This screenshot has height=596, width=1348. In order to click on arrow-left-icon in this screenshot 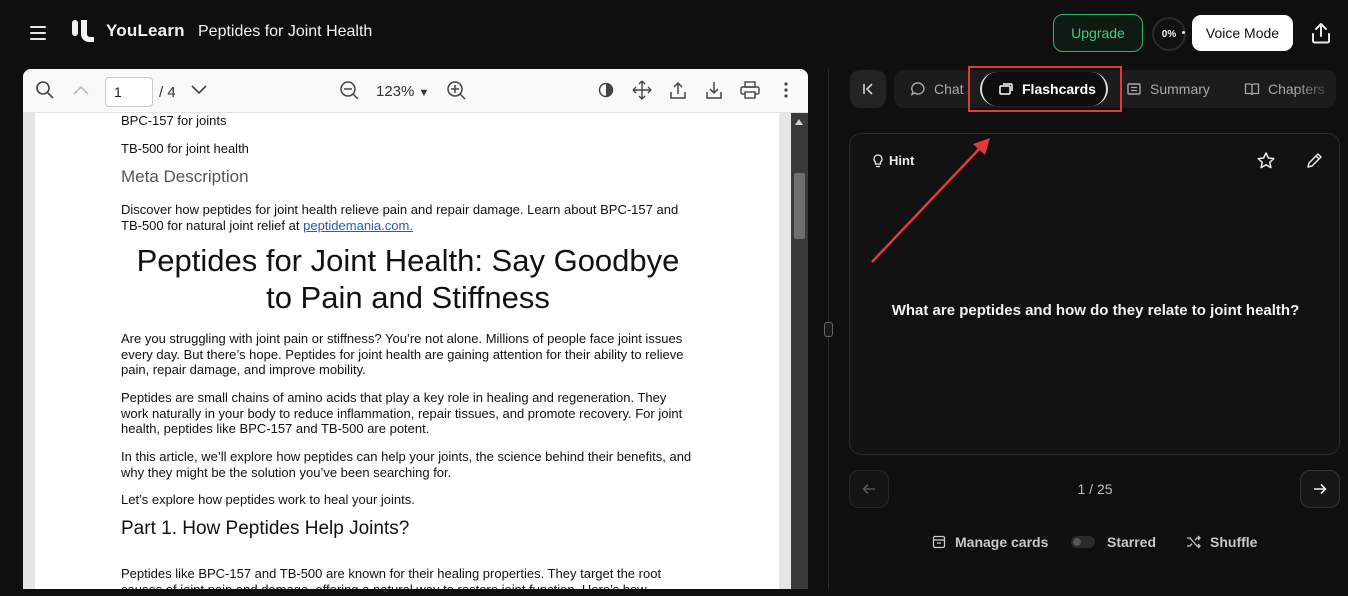, I will do `click(868, 489)`.